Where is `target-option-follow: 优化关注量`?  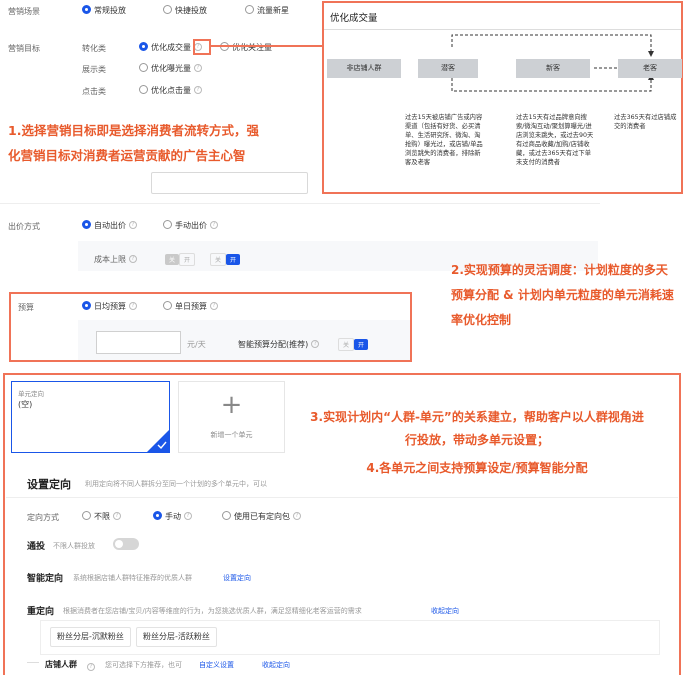
target-option-follow: 优化关注量 is located at coordinates (246, 47).